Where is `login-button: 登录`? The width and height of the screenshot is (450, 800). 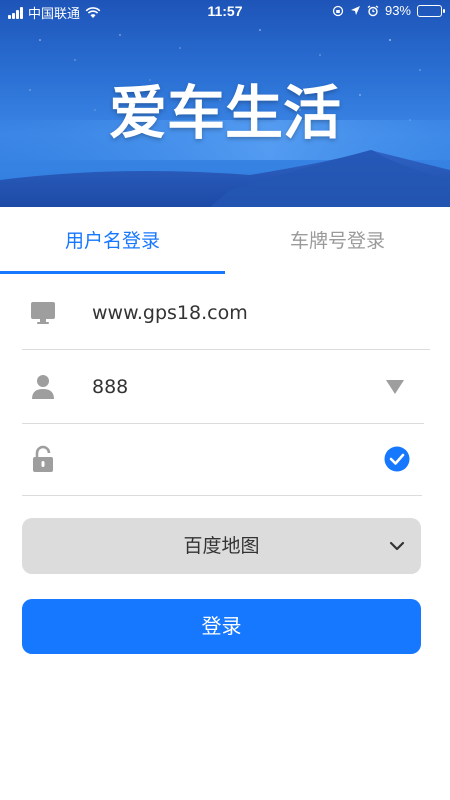
login-button: 登录 is located at coordinates (221, 626).